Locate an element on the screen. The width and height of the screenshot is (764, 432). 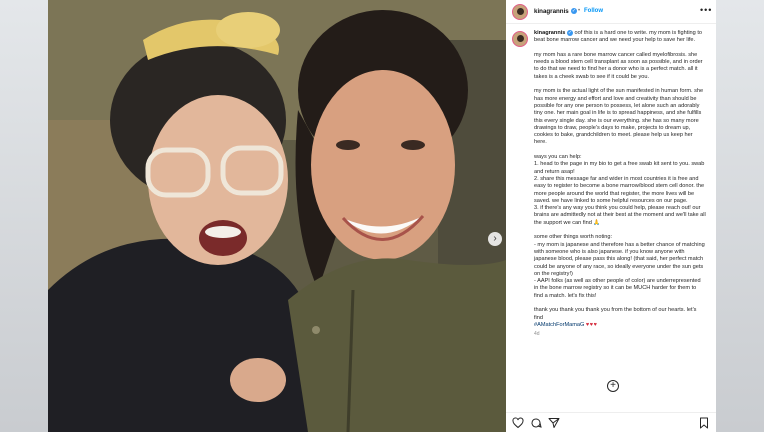
add-comment-icon: + is located at coordinates (613, 386).